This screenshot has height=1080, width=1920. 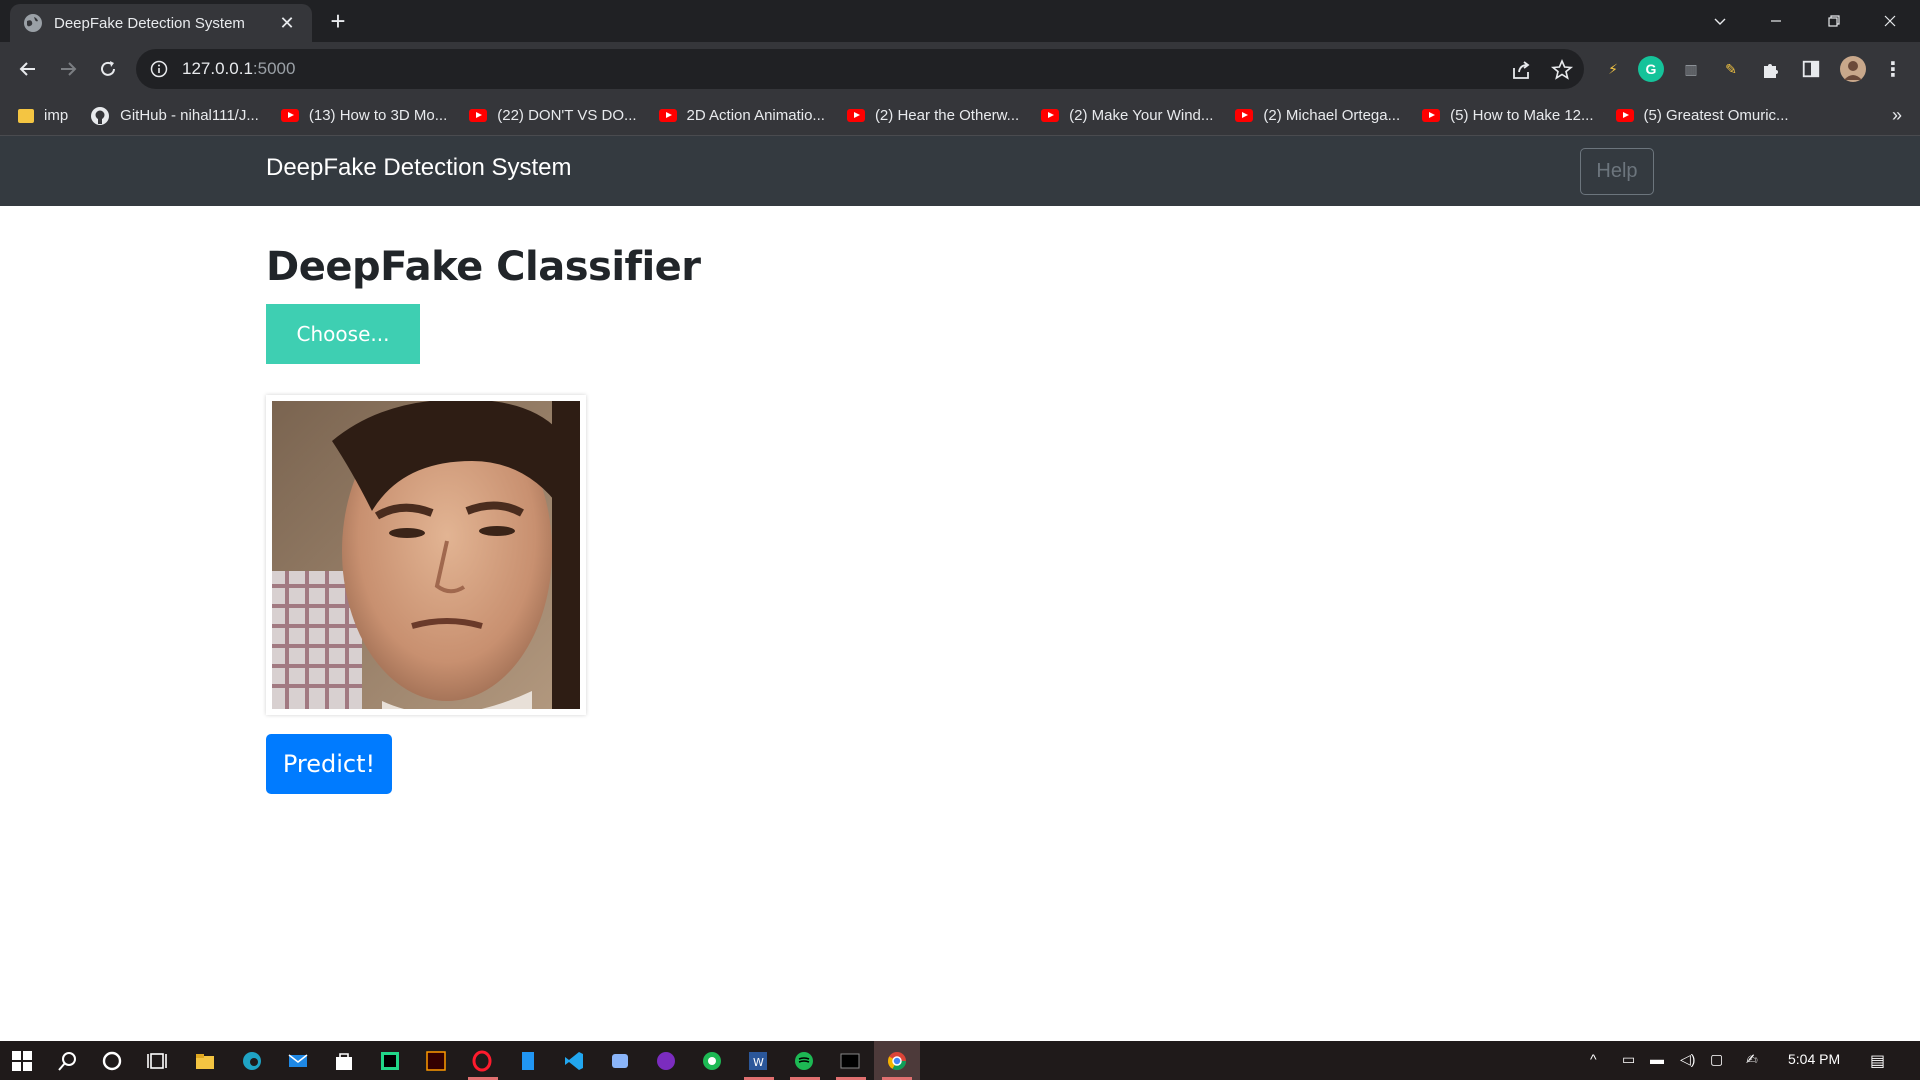 I want to click on restore-button, so click(x=1834, y=21).